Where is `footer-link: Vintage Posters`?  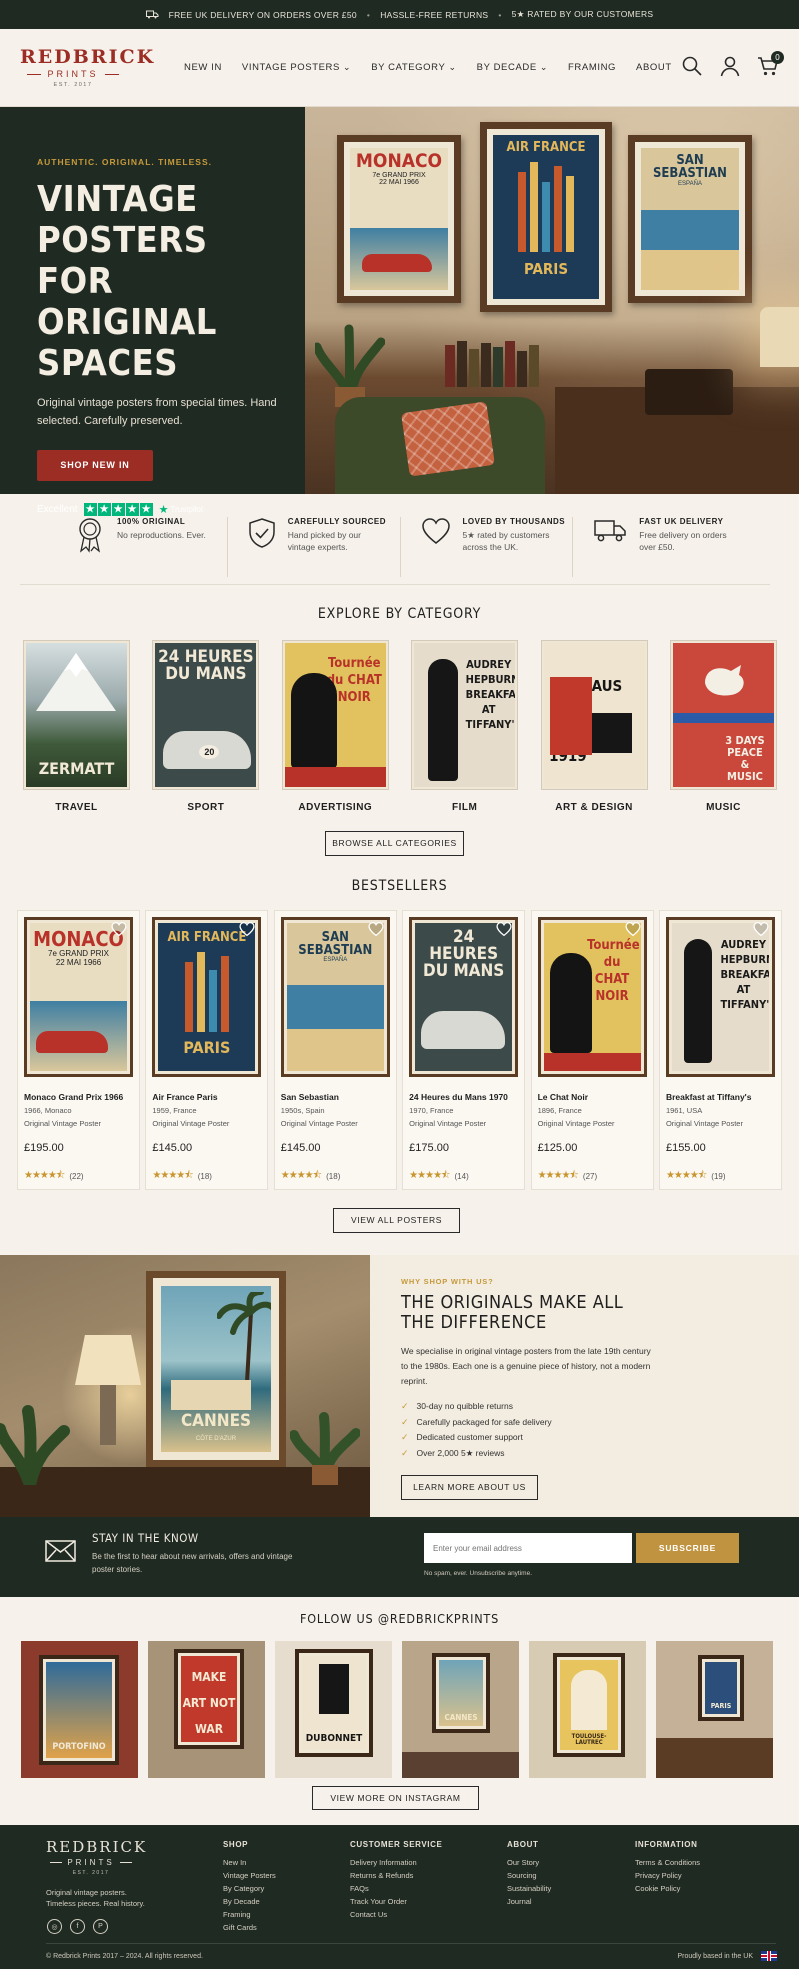 footer-link: Vintage Posters is located at coordinates (249, 1875).